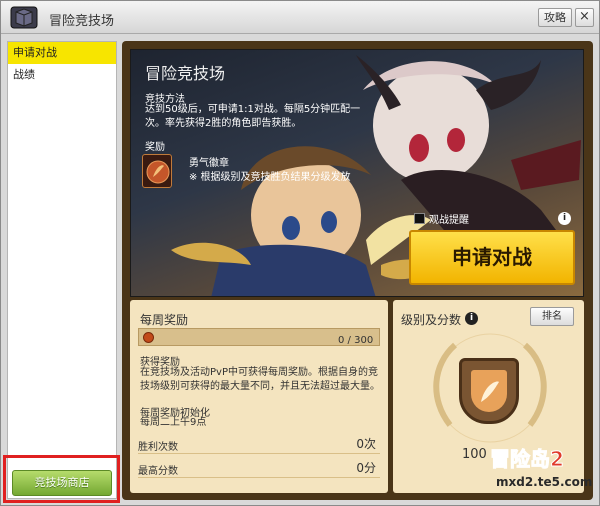  What do you see at coordinates (82, 21) in the screenshot?
I see `window-title: 冒险竞技场` at bounding box center [82, 21].